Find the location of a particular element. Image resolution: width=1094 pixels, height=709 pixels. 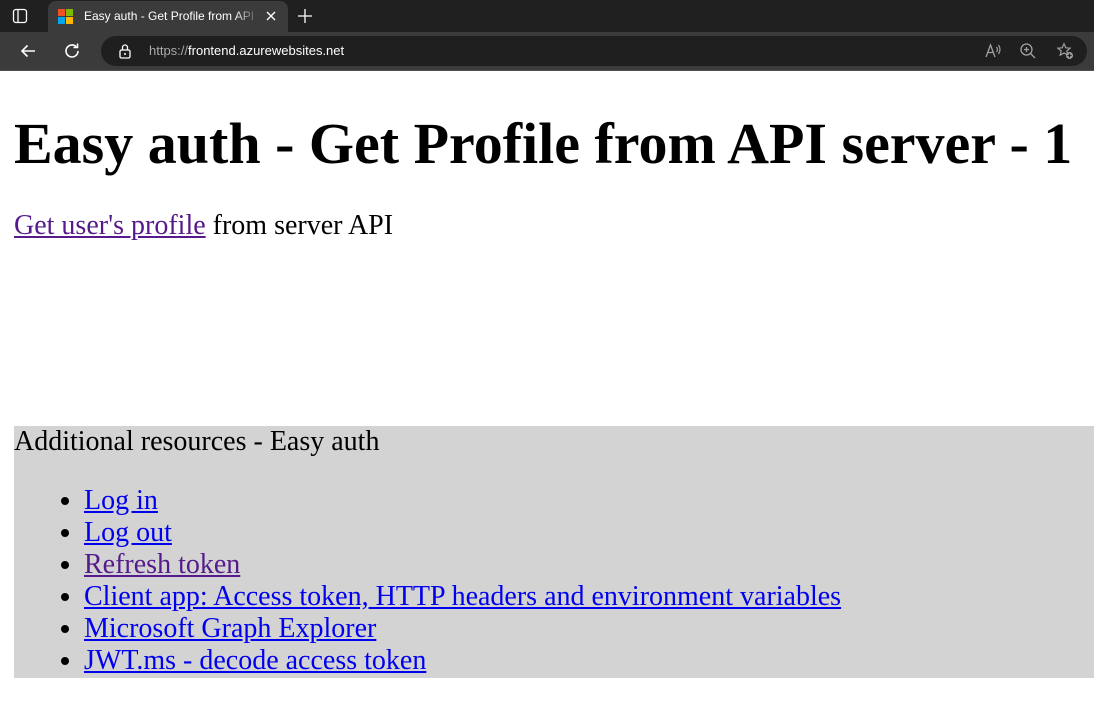

log-out-link: Log out is located at coordinates (128, 532).